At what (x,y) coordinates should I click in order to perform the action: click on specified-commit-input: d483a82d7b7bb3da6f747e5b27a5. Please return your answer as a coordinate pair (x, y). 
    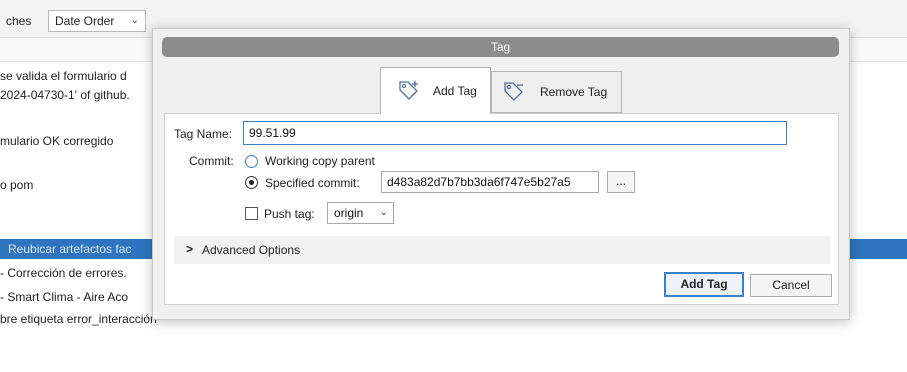
    Looking at the image, I should click on (490, 182).